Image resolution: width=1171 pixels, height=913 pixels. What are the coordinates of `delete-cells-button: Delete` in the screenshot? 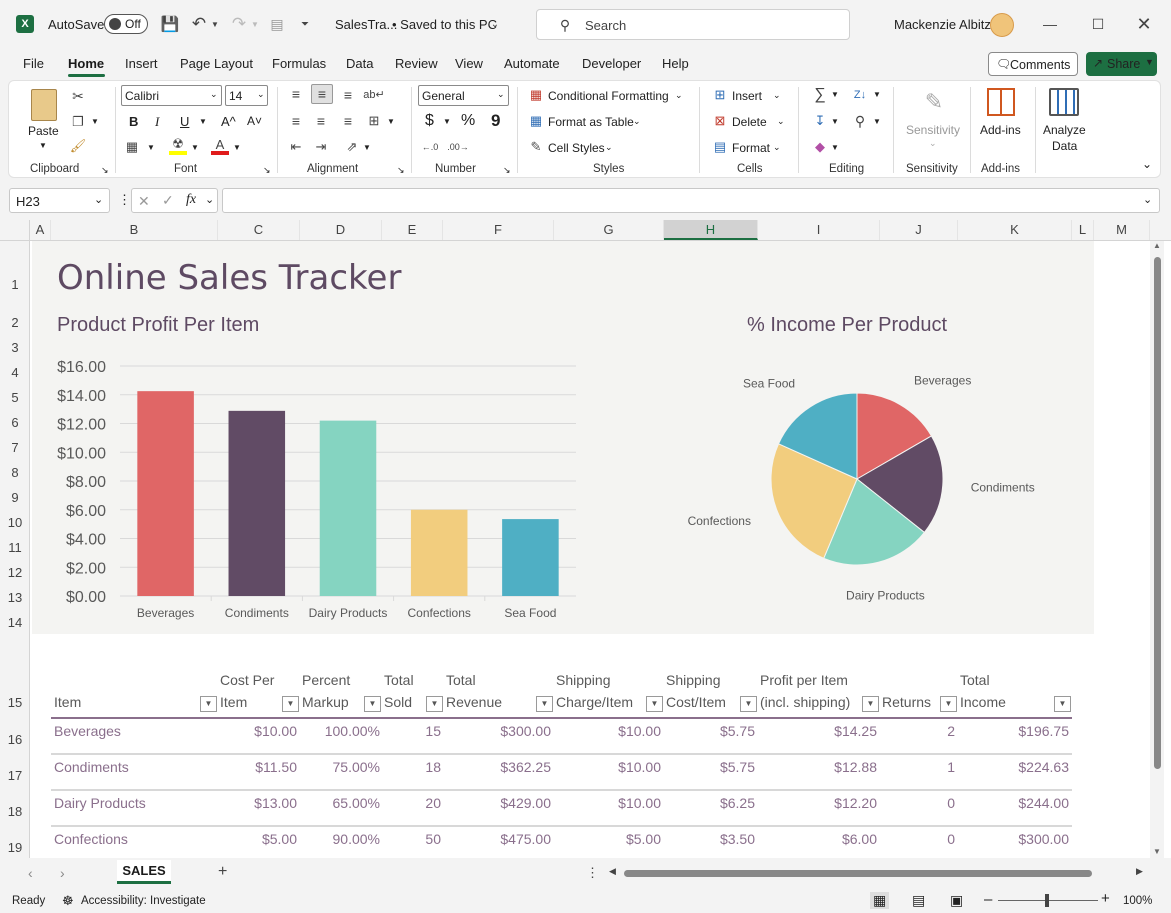 It's located at (749, 122).